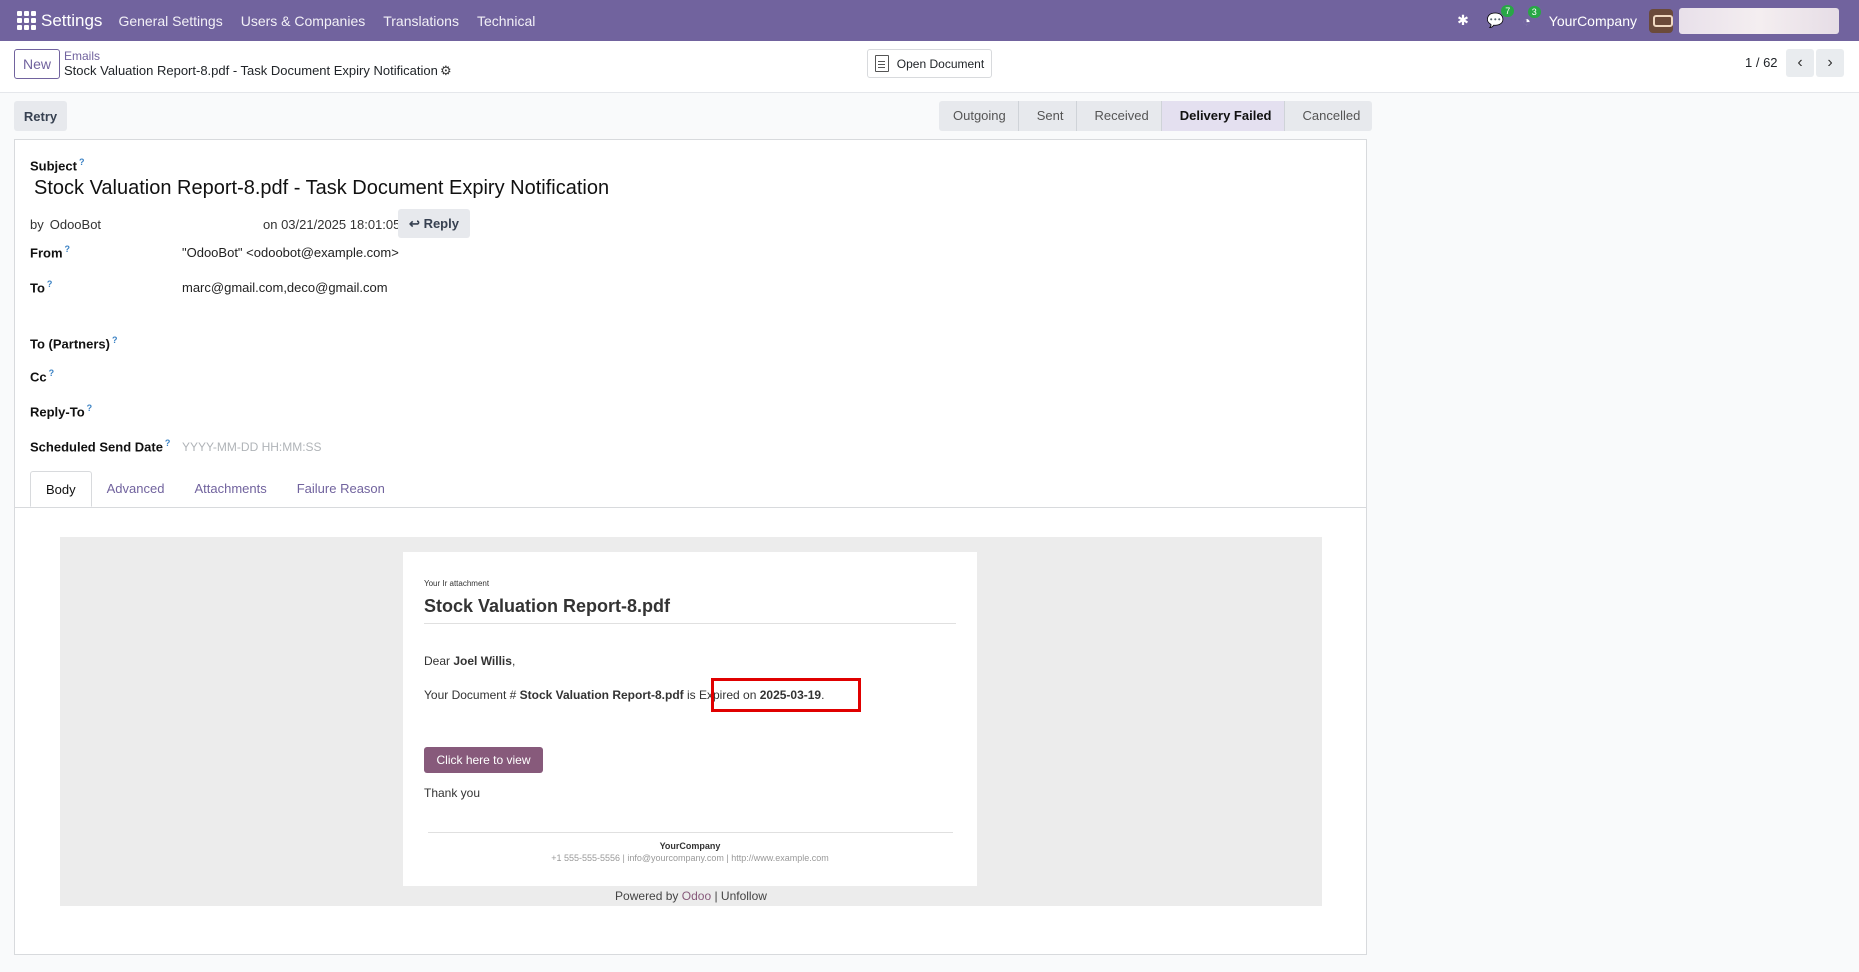  Describe the element at coordinates (303, 21) in the screenshot. I see `menu-users-companies: Users & Companies` at that location.